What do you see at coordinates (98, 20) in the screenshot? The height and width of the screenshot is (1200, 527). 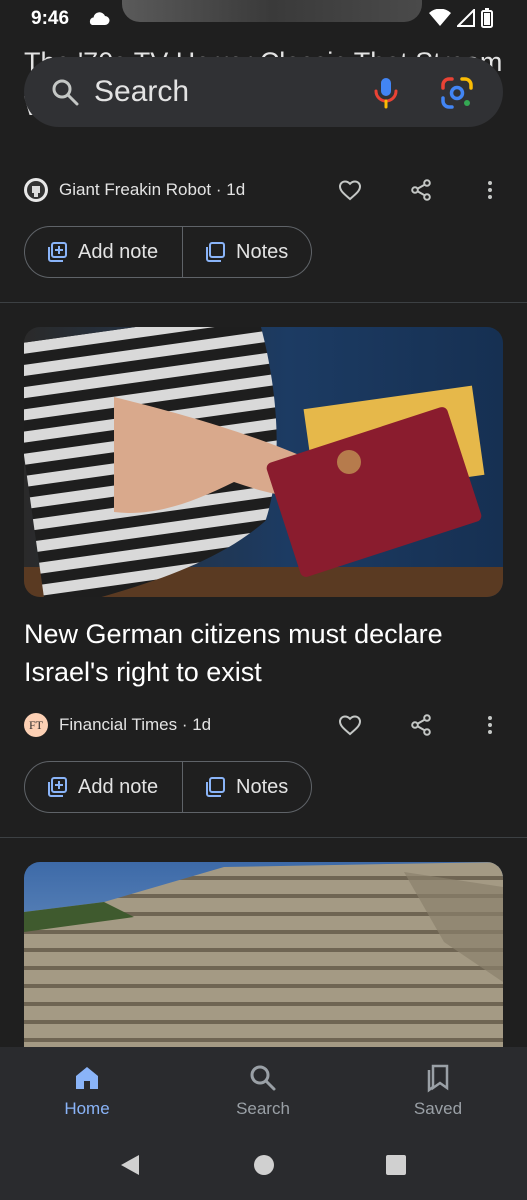 I see `cloud-icon` at bounding box center [98, 20].